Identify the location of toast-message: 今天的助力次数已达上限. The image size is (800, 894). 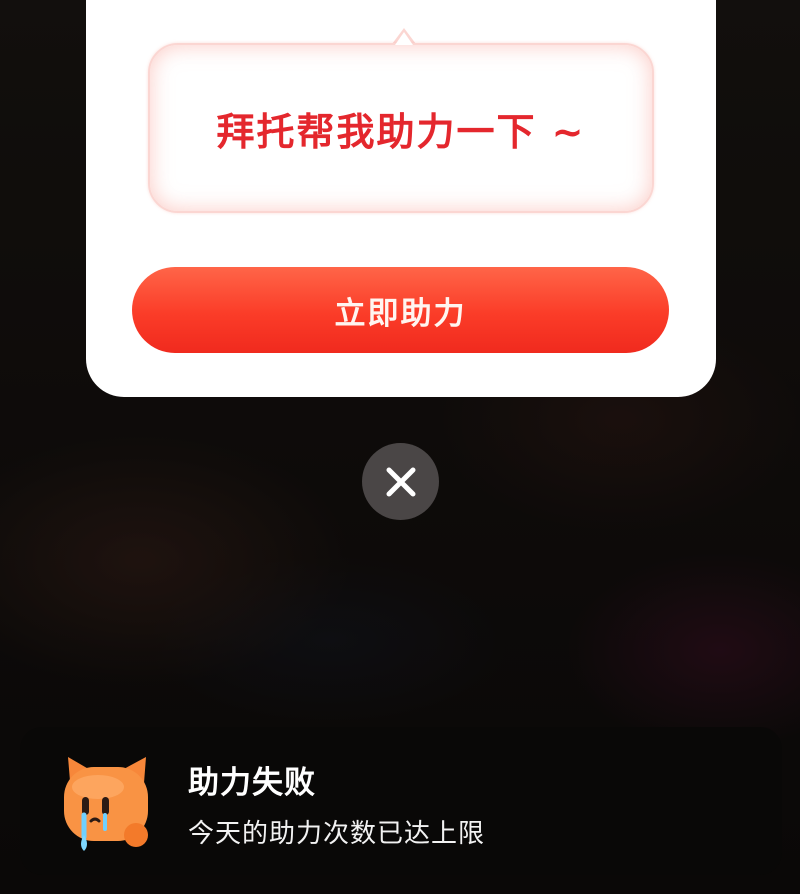
(337, 834).